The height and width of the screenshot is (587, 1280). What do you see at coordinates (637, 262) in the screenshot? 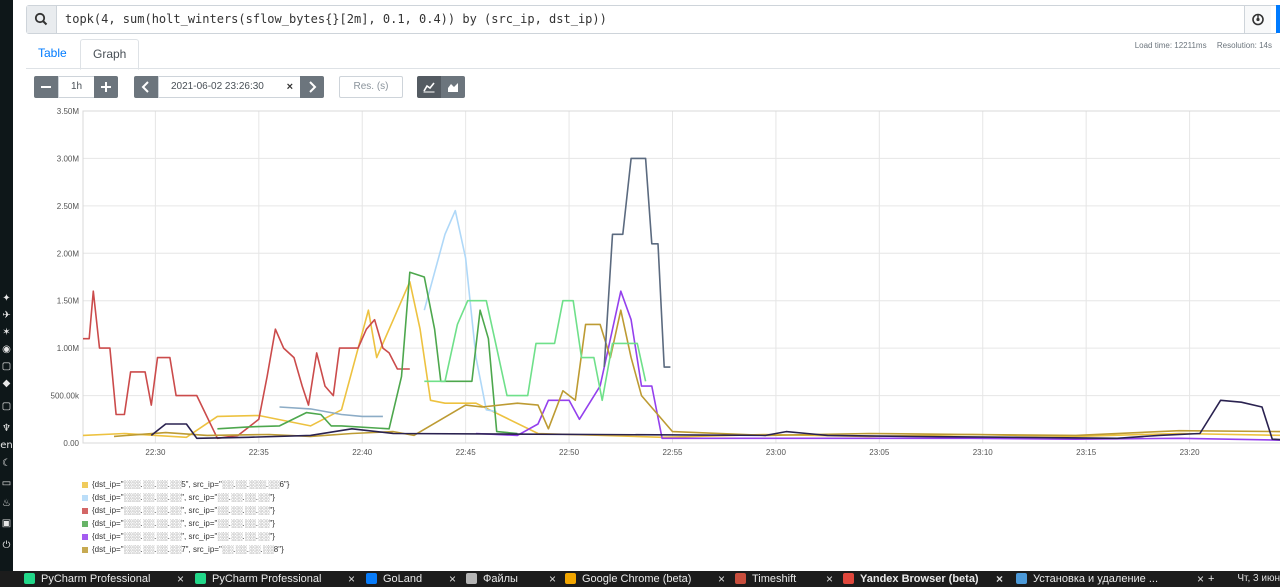
I see `series-line` at bounding box center [637, 262].